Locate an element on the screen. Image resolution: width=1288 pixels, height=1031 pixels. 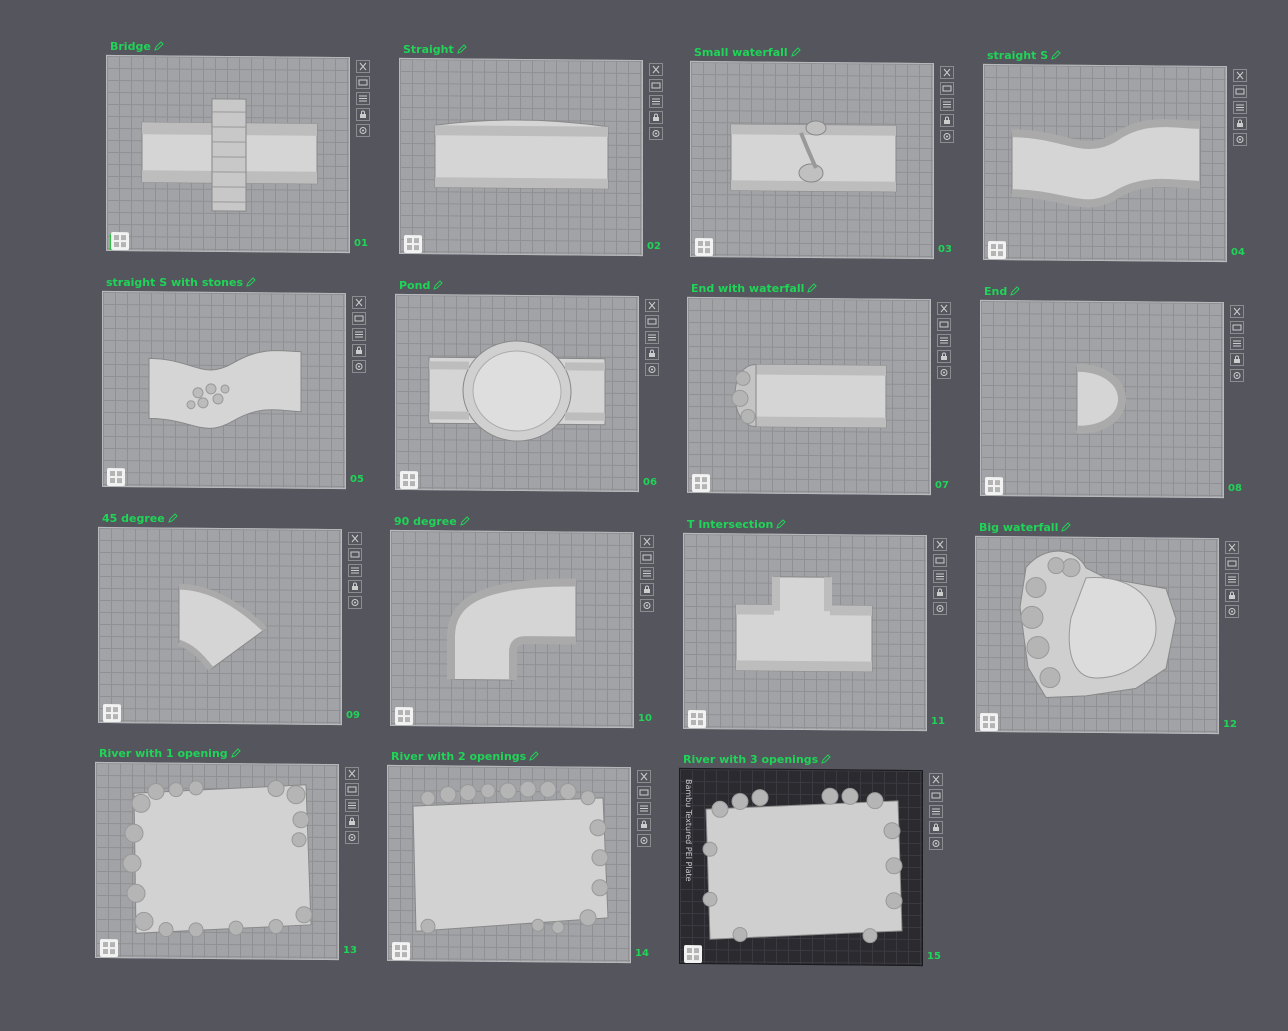
model-end is located at coordinates (1102, 399).